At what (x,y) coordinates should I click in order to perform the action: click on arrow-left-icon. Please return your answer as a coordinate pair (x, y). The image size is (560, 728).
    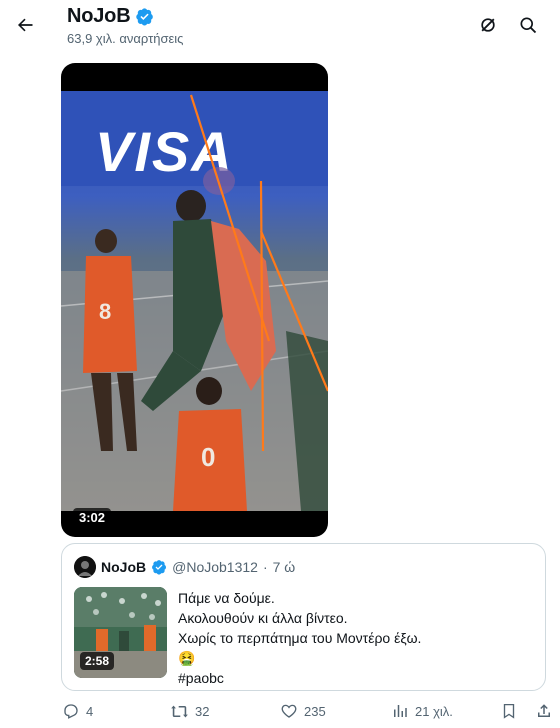
    Looking at the image, I should click on (25, 25).